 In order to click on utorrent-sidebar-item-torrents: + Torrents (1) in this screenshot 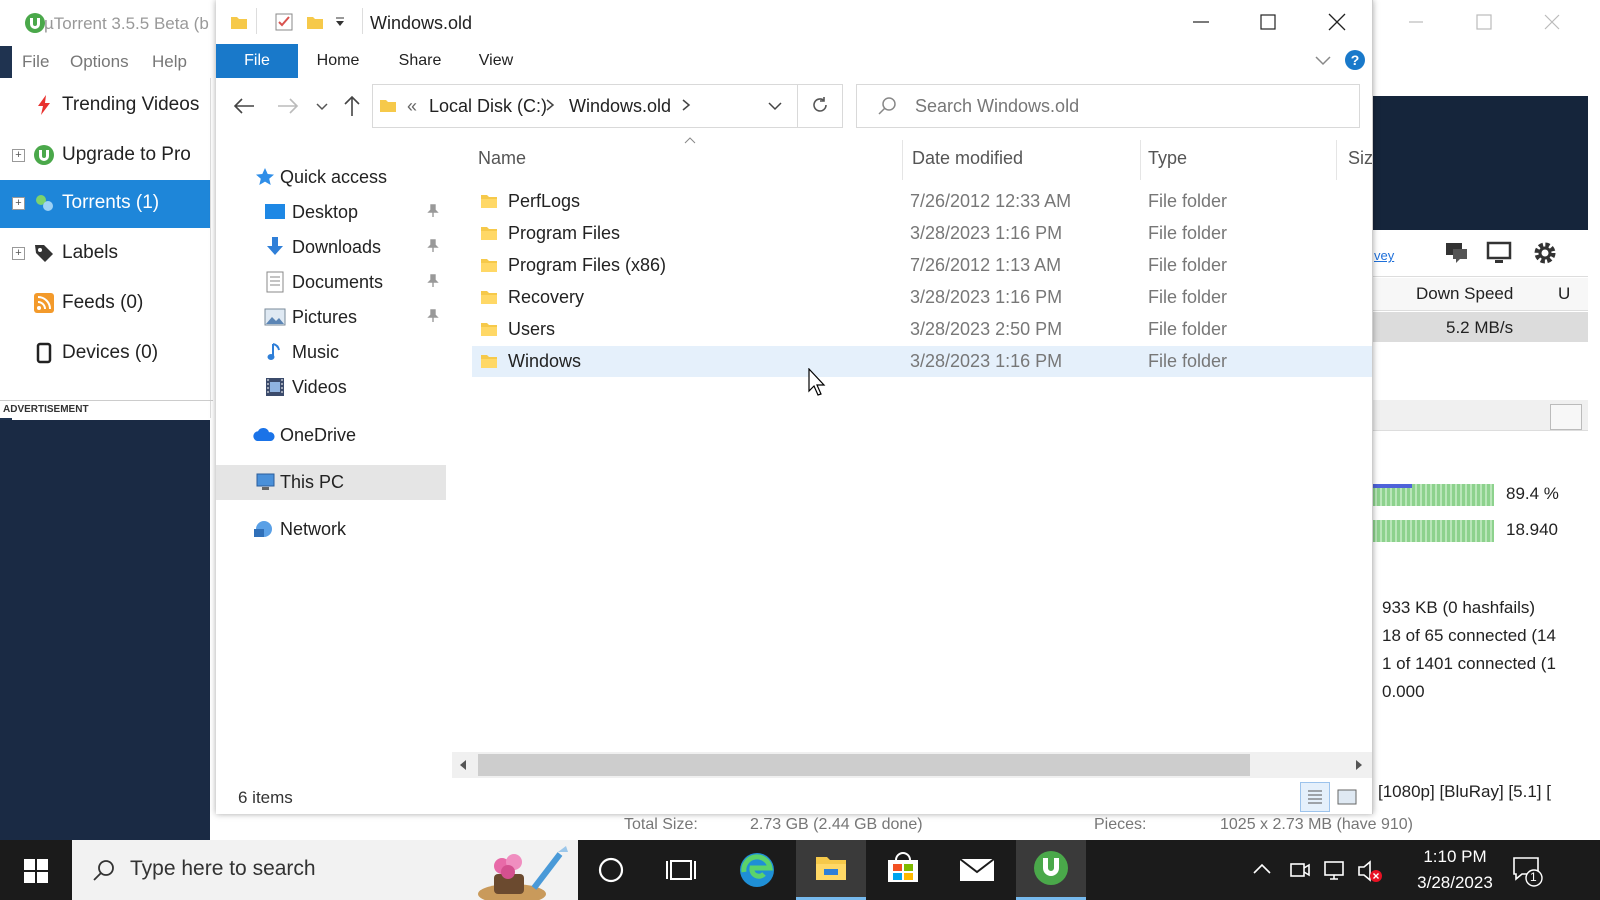, I will do `click(105, 204)`.